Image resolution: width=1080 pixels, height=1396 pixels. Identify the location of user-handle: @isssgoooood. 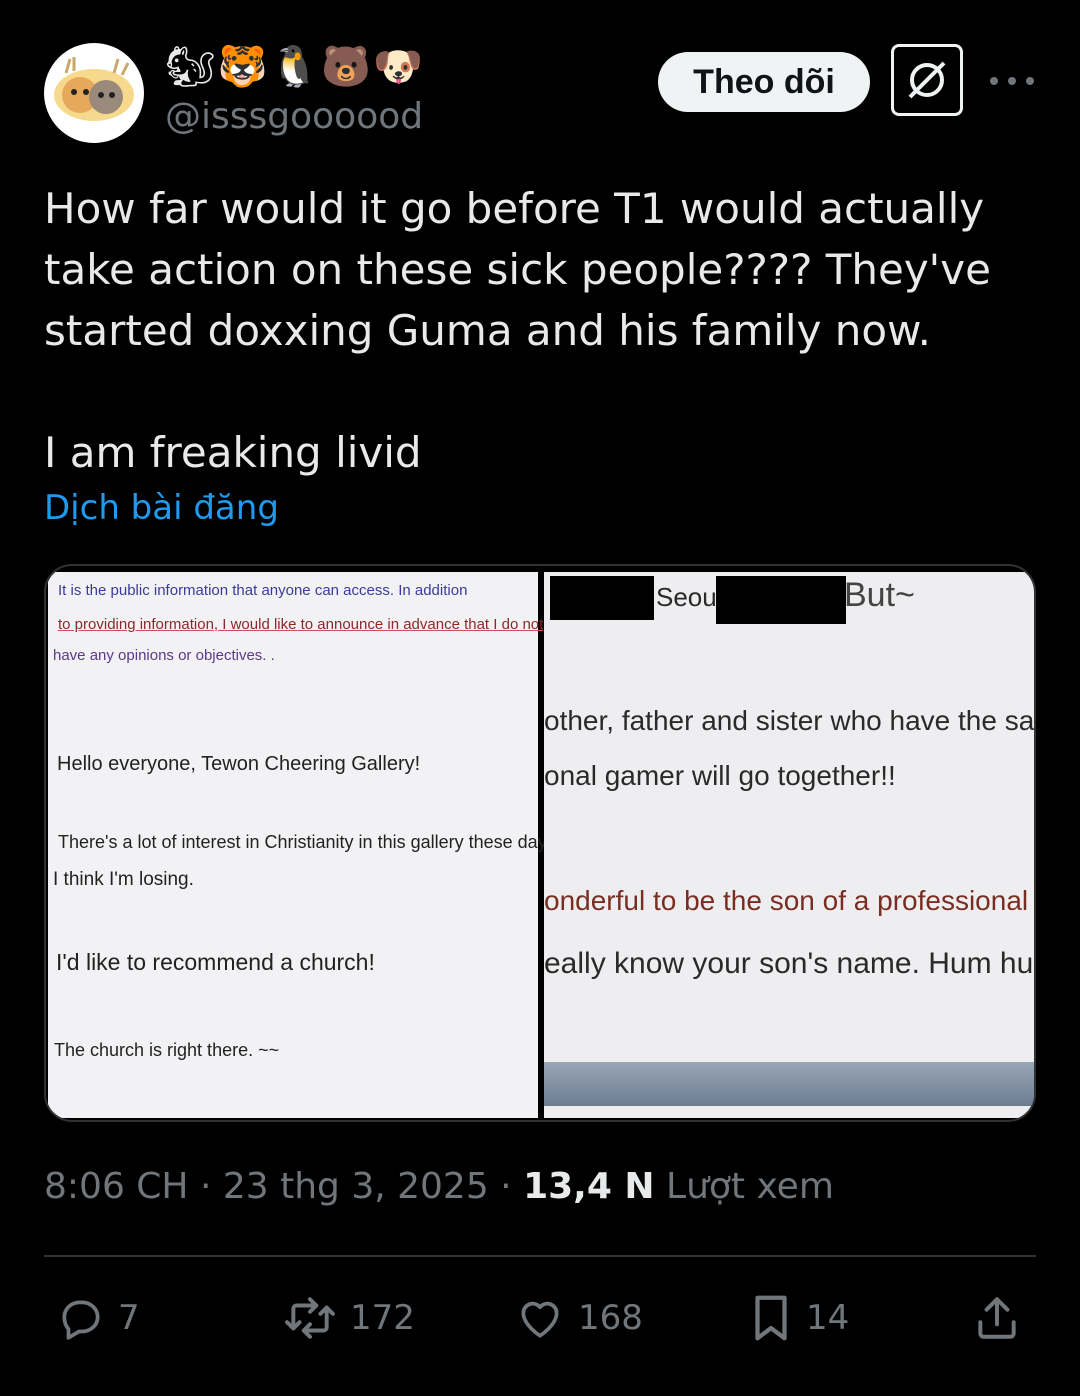
(294, 116).